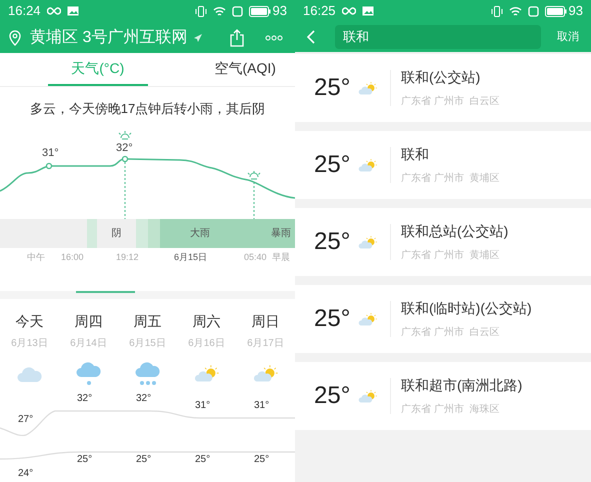 This screenshot has height=482, width=591. I want to click on temperature-label: 31°, so click(50, 153).